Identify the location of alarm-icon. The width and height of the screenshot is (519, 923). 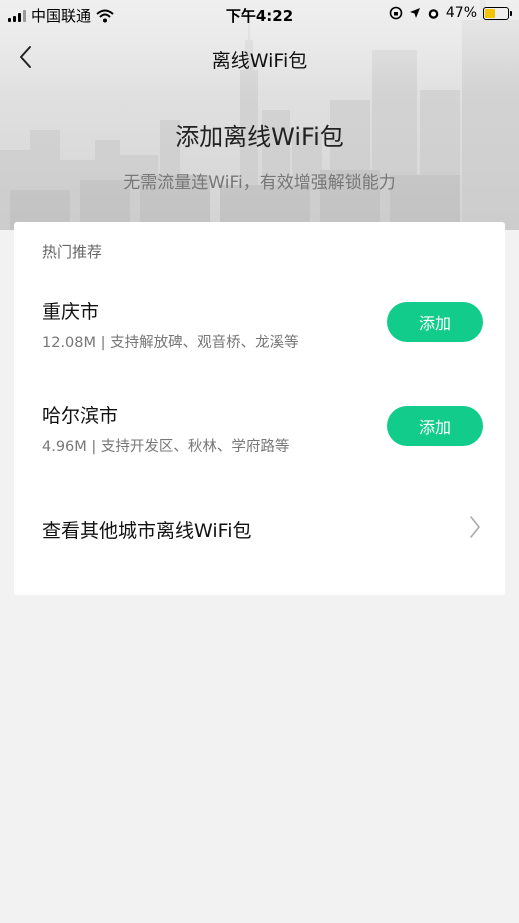
(433, 13).